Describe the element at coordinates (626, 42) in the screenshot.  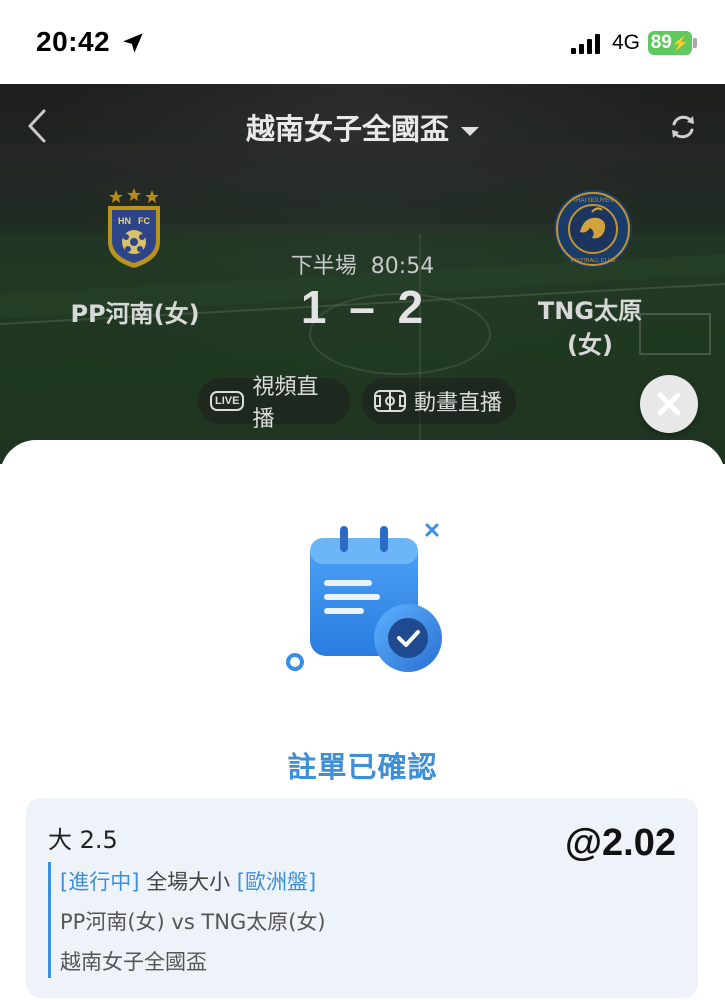
I see `network-type: 4G` at that location.